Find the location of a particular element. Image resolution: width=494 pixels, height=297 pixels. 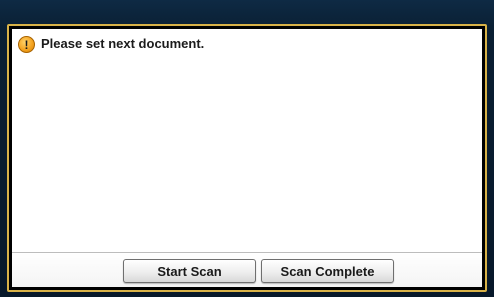

dialog-message: Please set next document. is located at coordinates (123, 43).